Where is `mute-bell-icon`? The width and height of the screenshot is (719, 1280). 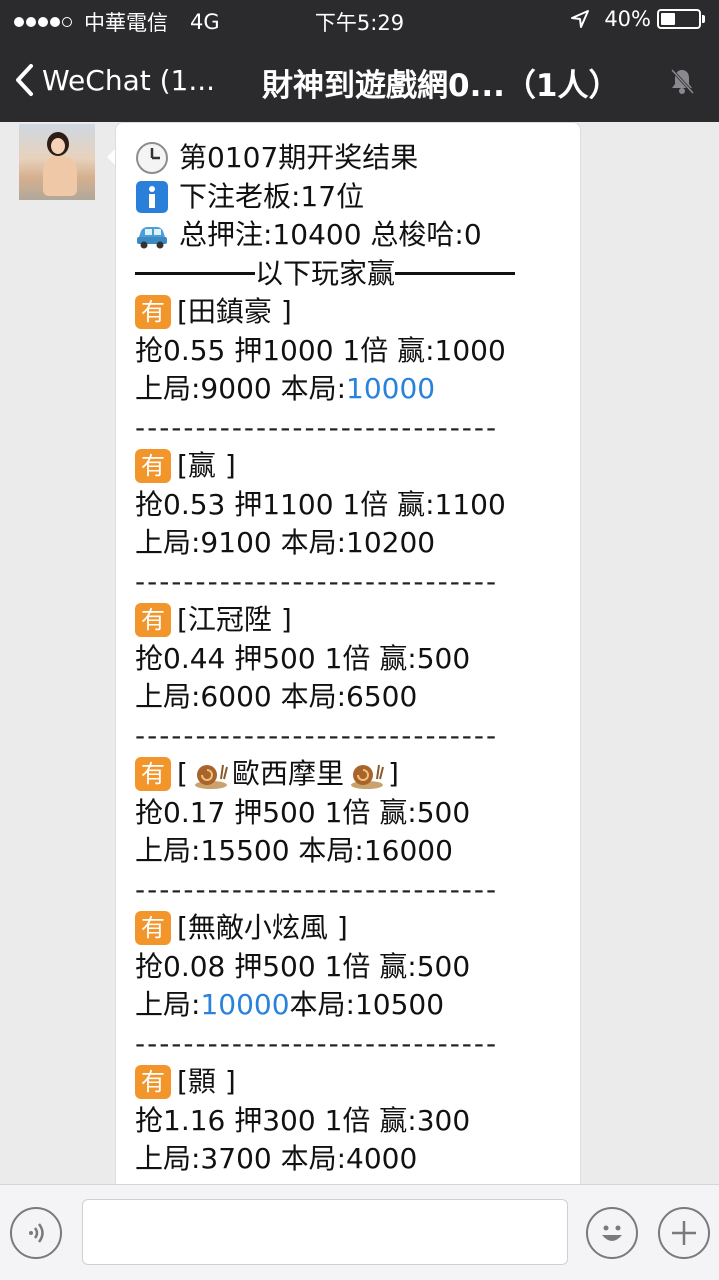 mute-bell-icon is located at coordinates (682, 81).